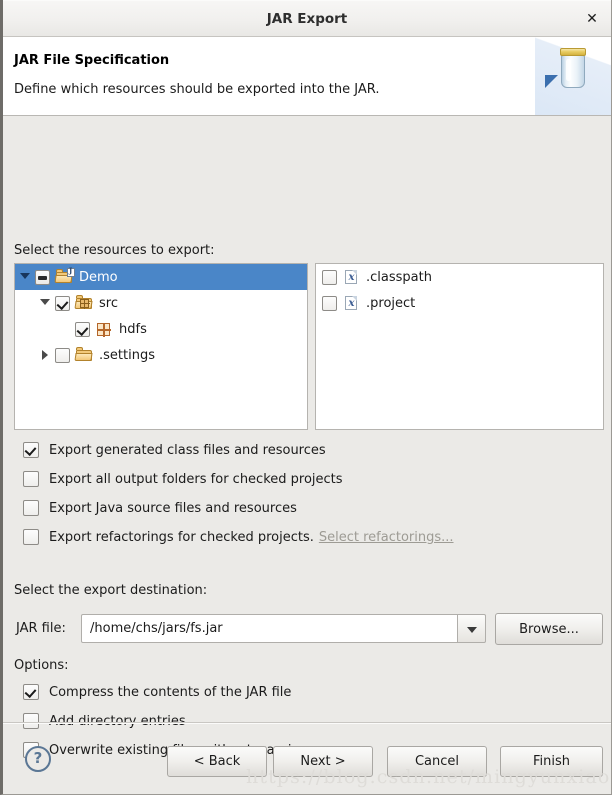  Describe the element at coordinates (459, 277) in the screenshot. I see `list-item-classpath: .classpath` at that location.